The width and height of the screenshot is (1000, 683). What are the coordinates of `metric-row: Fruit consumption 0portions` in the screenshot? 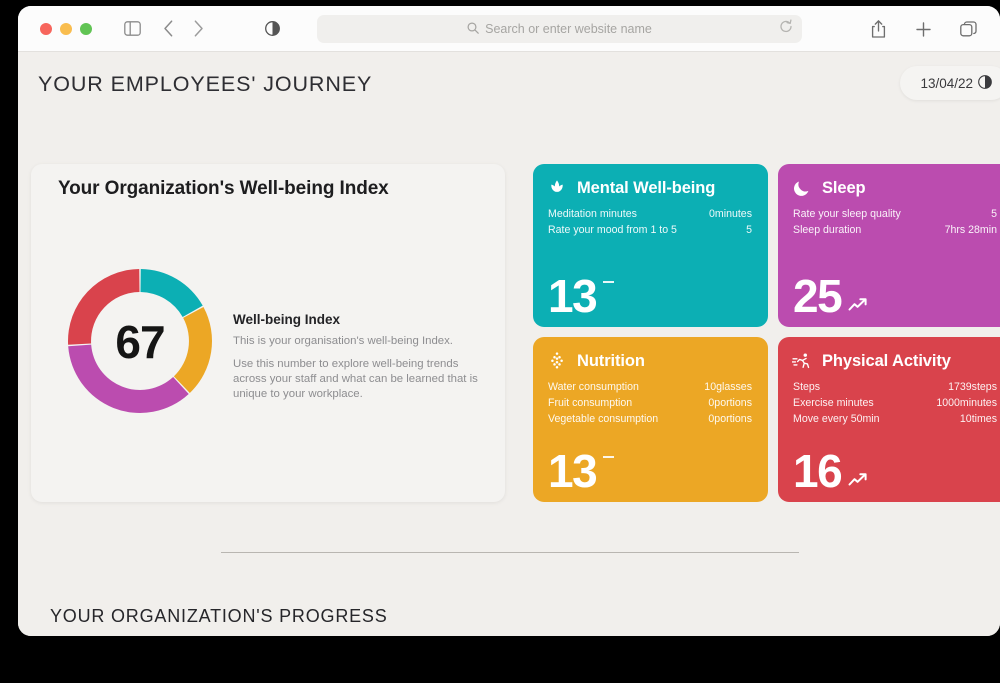 It's located at (650, 404).